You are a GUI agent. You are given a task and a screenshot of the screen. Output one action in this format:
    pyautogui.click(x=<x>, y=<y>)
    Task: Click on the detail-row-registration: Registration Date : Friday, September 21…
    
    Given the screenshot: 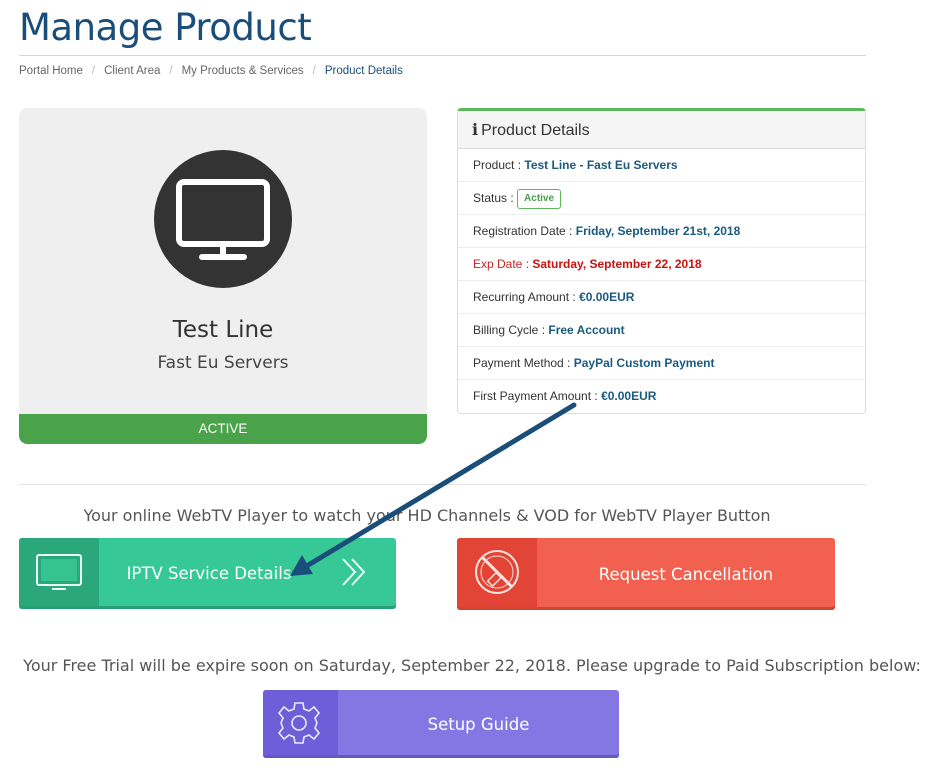 What is the action you would take?
    pyautogui.click(x=661, y=231)
    